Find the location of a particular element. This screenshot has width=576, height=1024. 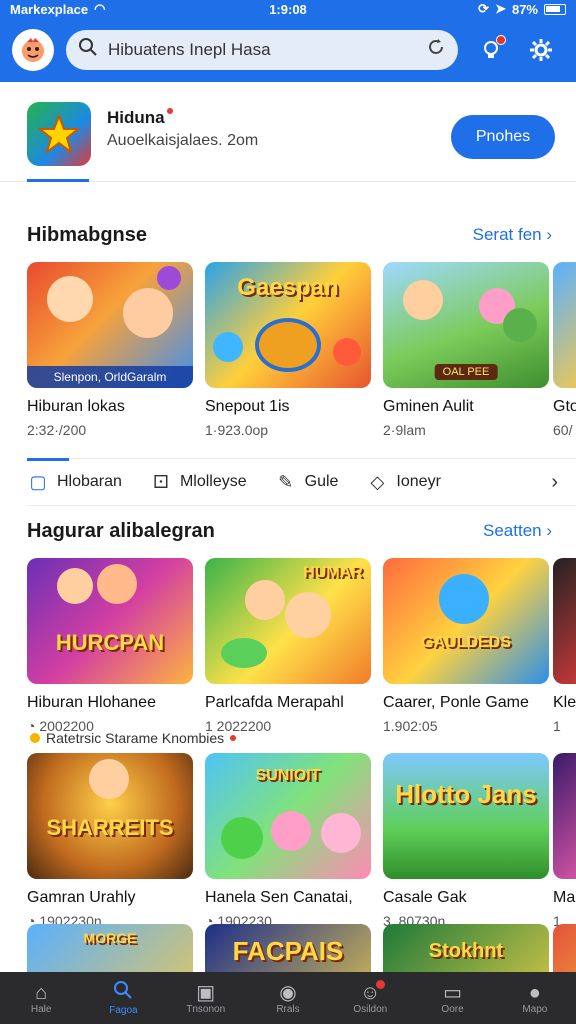

game-card: OAL PEE Gminen Aulit 2·9lam is located at coordinates (466, 350).